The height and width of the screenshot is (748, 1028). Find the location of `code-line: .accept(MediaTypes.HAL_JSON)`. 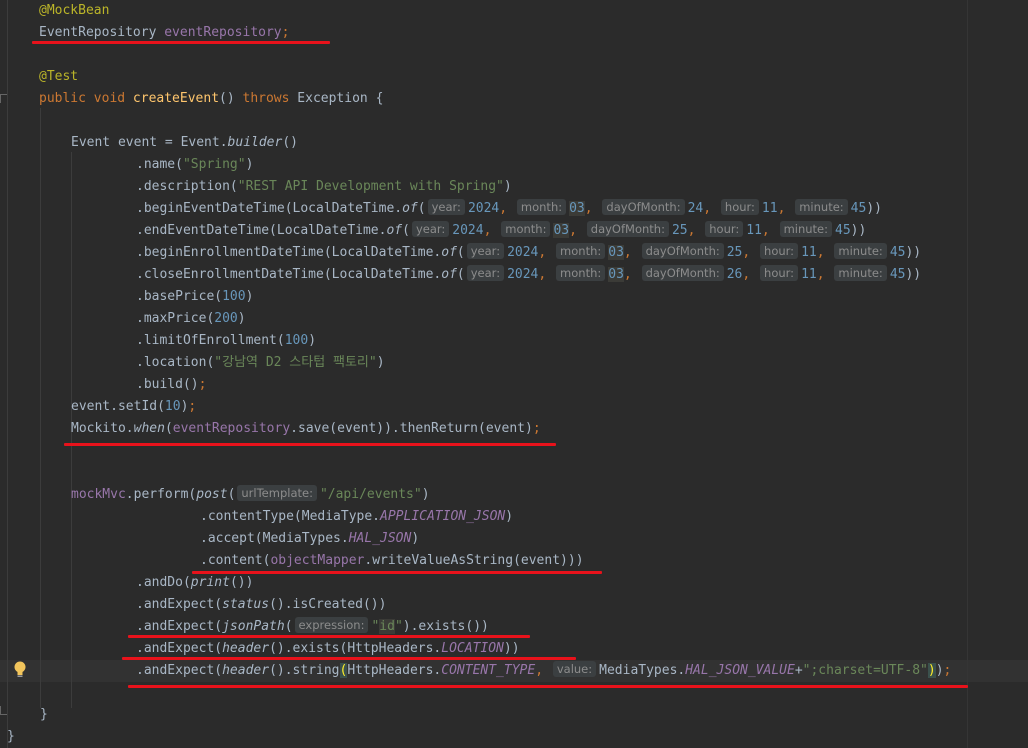

code-line: .accept(MediaTypes.HAL_JSON) is located at coordinates (309, 539).